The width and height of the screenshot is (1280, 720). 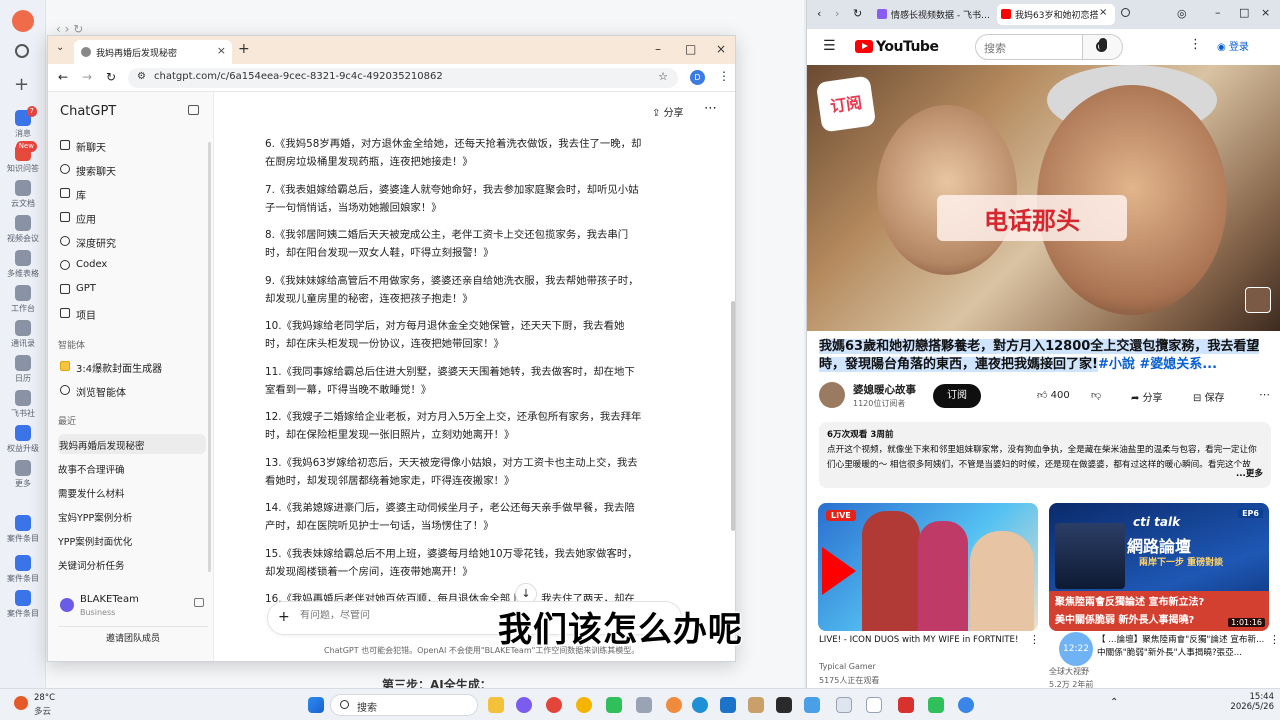 What do you see at coordinates (132, 241) in the screenshot?
I see `sidebar-deep-research: 深度研究` at bounding box center [132, 241].